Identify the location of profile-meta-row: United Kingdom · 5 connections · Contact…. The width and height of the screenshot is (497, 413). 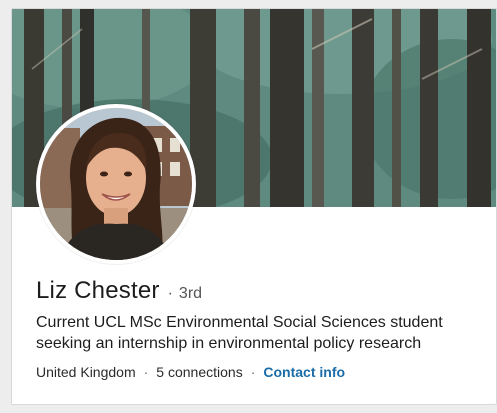
(190, 372).